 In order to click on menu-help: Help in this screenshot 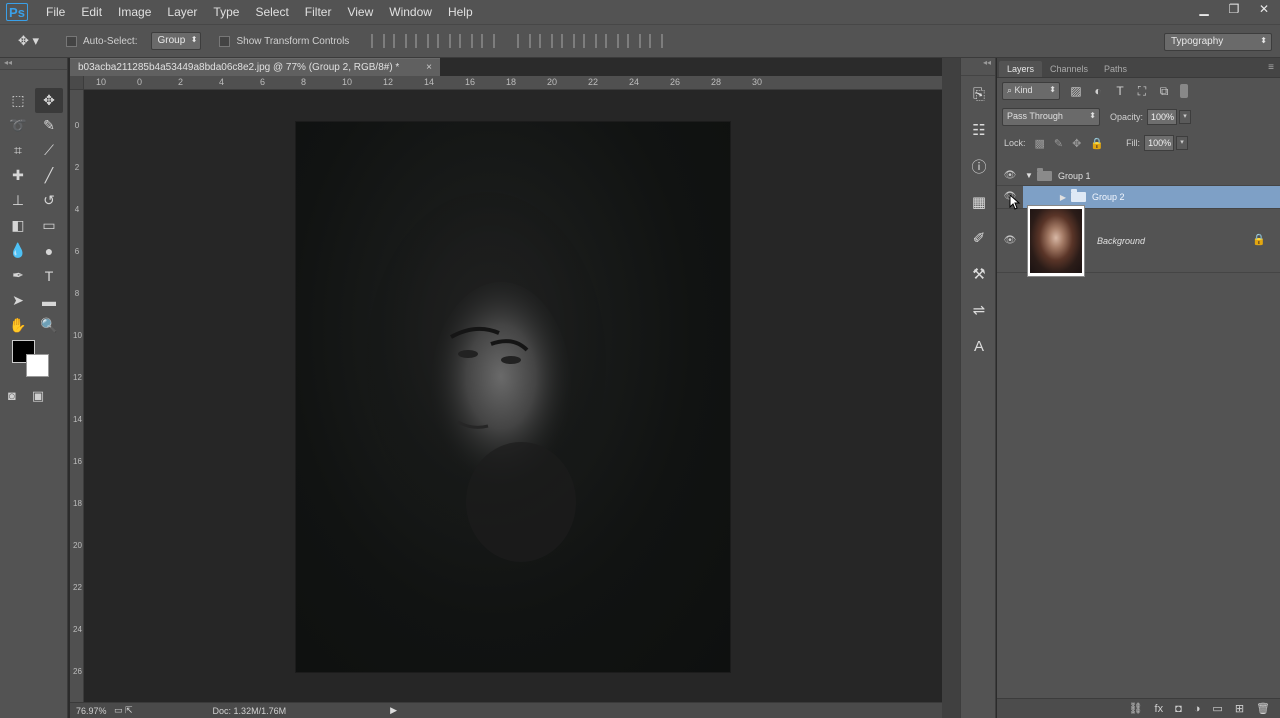, I will do `click(460, 12)`.